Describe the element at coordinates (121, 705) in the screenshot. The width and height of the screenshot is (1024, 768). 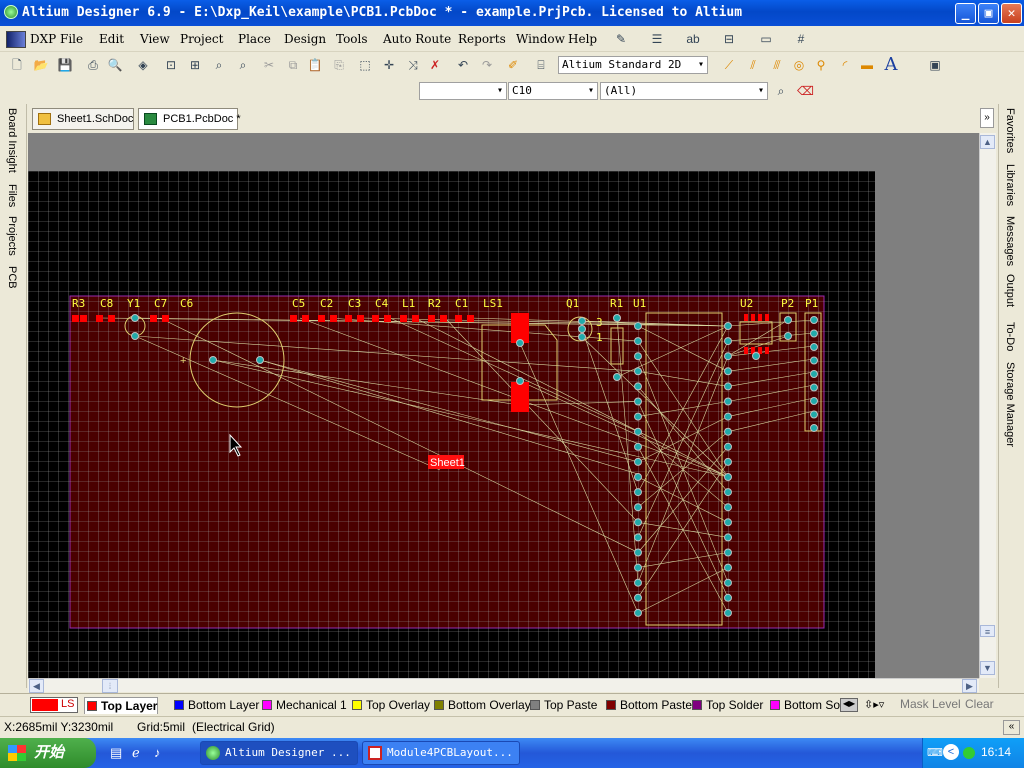
I see `layer-tab-top-layer: Top Layer` at that location.